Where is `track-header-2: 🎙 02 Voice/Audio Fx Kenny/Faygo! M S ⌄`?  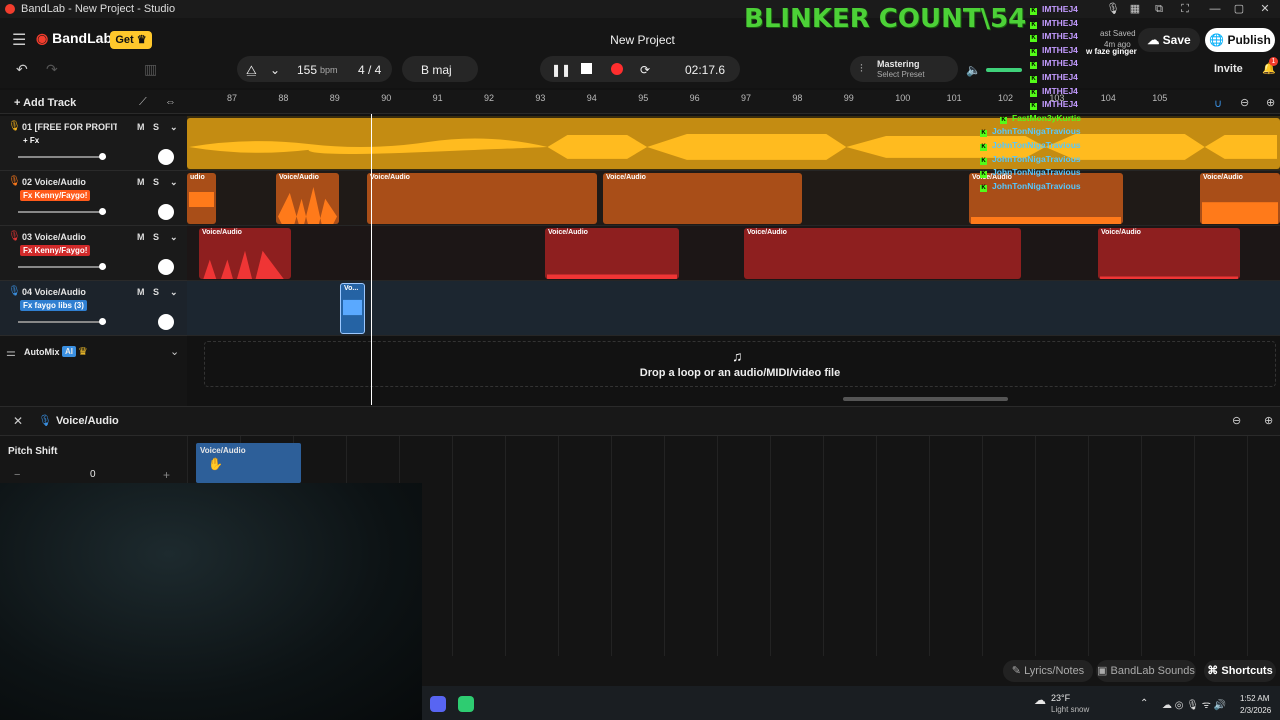
track-header-2: 🎙 02 Voice/Audio Fx Kenny/Faygo! M S ⌄ is located at coordinates (93, 198).